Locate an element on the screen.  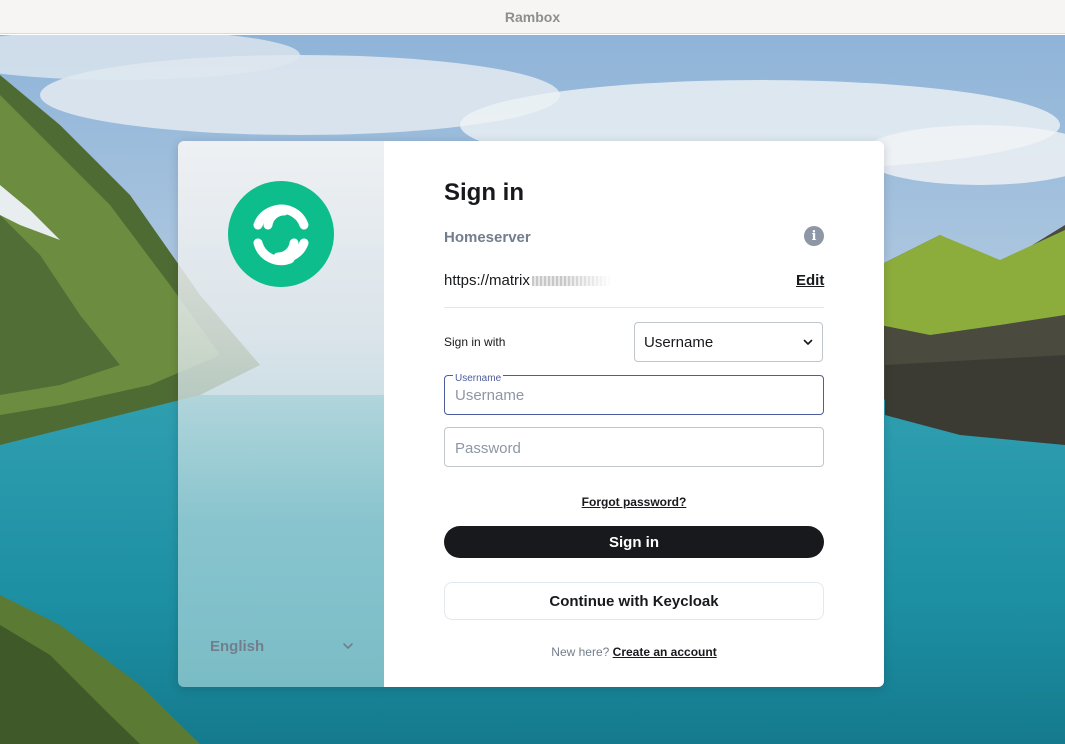
new-here-text: New here? is located at coordinates (580, 652).